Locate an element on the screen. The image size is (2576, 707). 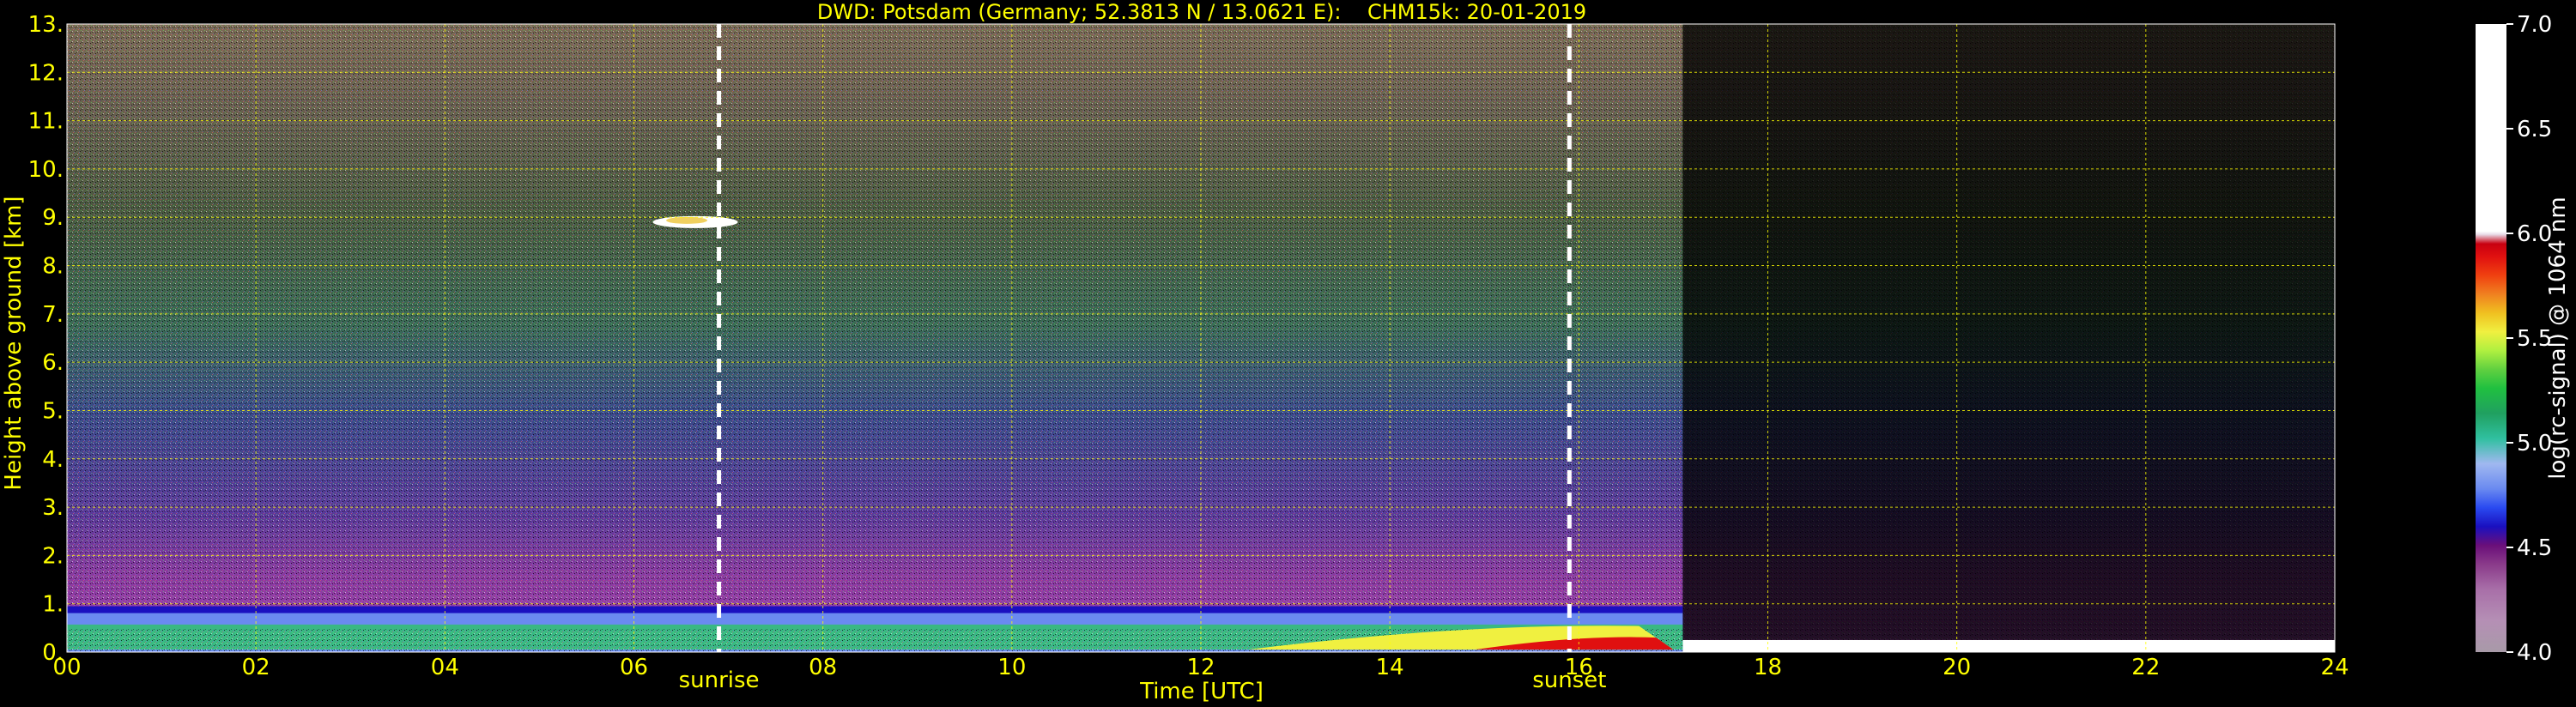
x-axis-label: Time [UTC] is located at coordinates (1201, 692).